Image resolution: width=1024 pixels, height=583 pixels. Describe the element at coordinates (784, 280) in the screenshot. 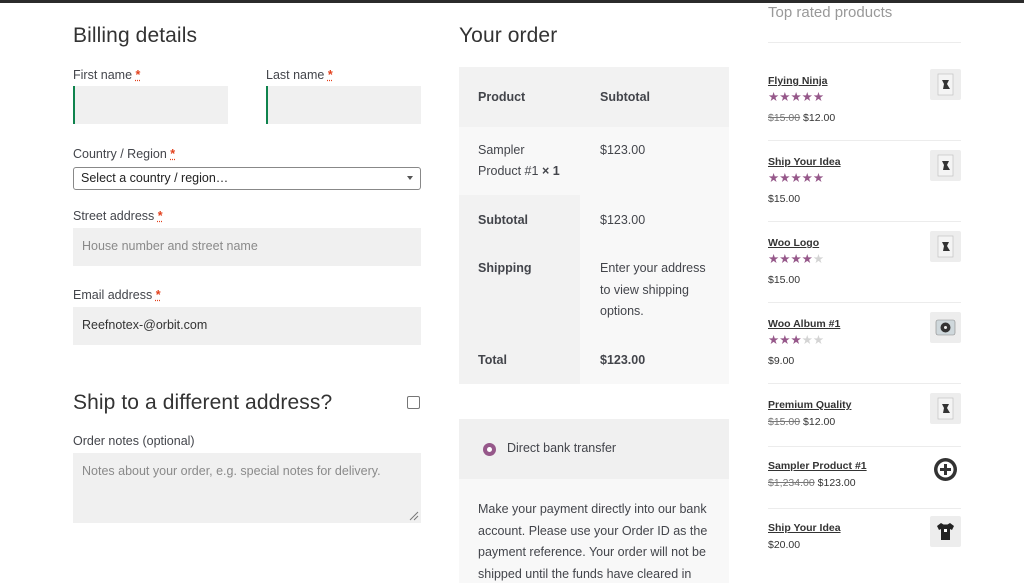

I see `current-price: $15.00` at that location.